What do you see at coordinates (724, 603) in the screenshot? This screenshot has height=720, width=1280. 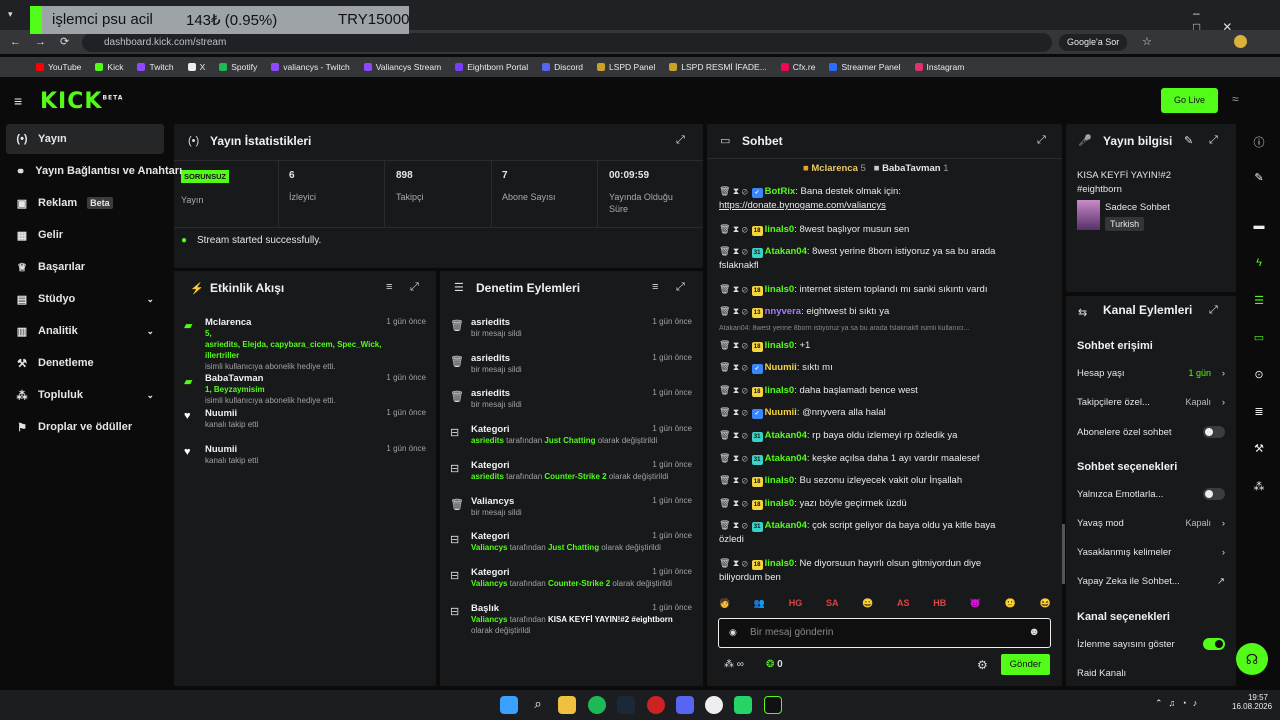 I see `emote-item: 🧑` at bounding box center [724, 603].